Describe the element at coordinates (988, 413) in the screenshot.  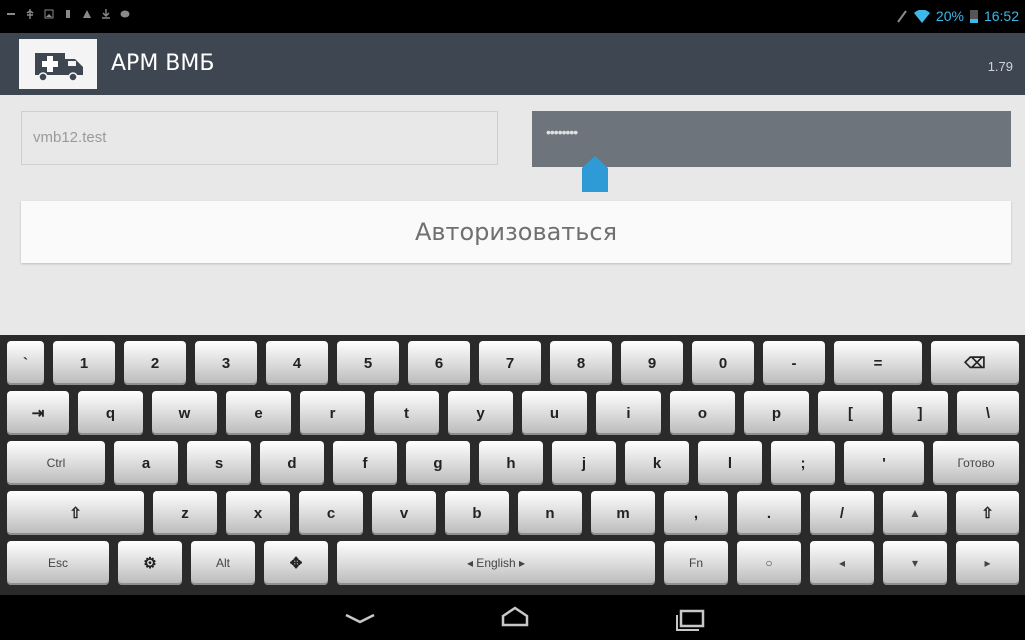
I see `key-backslash: \` at that location.